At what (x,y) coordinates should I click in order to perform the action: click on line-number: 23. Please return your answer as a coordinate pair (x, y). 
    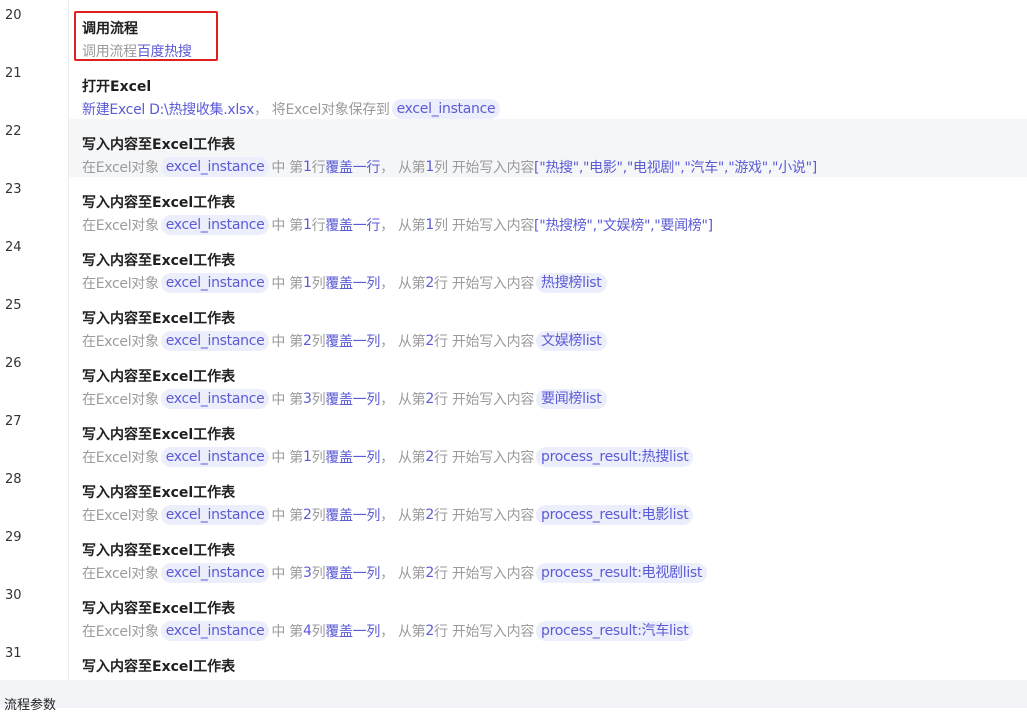
    Looking at the image, I should click on (13, 189).